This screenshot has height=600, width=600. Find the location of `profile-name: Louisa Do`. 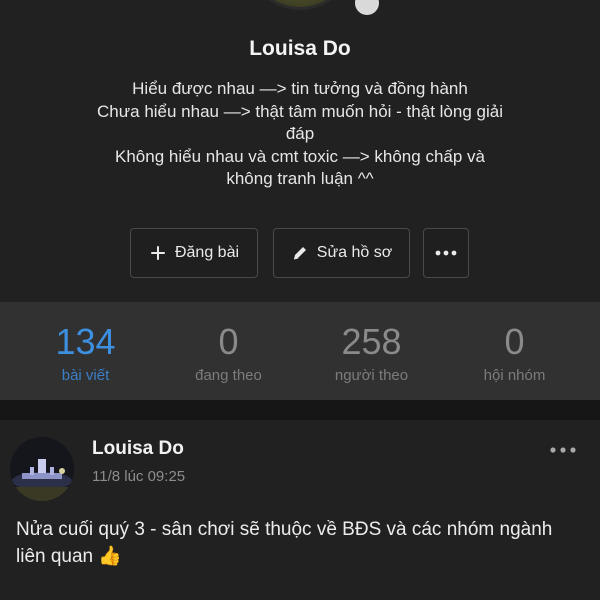

profile-name: Louisa Do is located at coordinates (300, 48).